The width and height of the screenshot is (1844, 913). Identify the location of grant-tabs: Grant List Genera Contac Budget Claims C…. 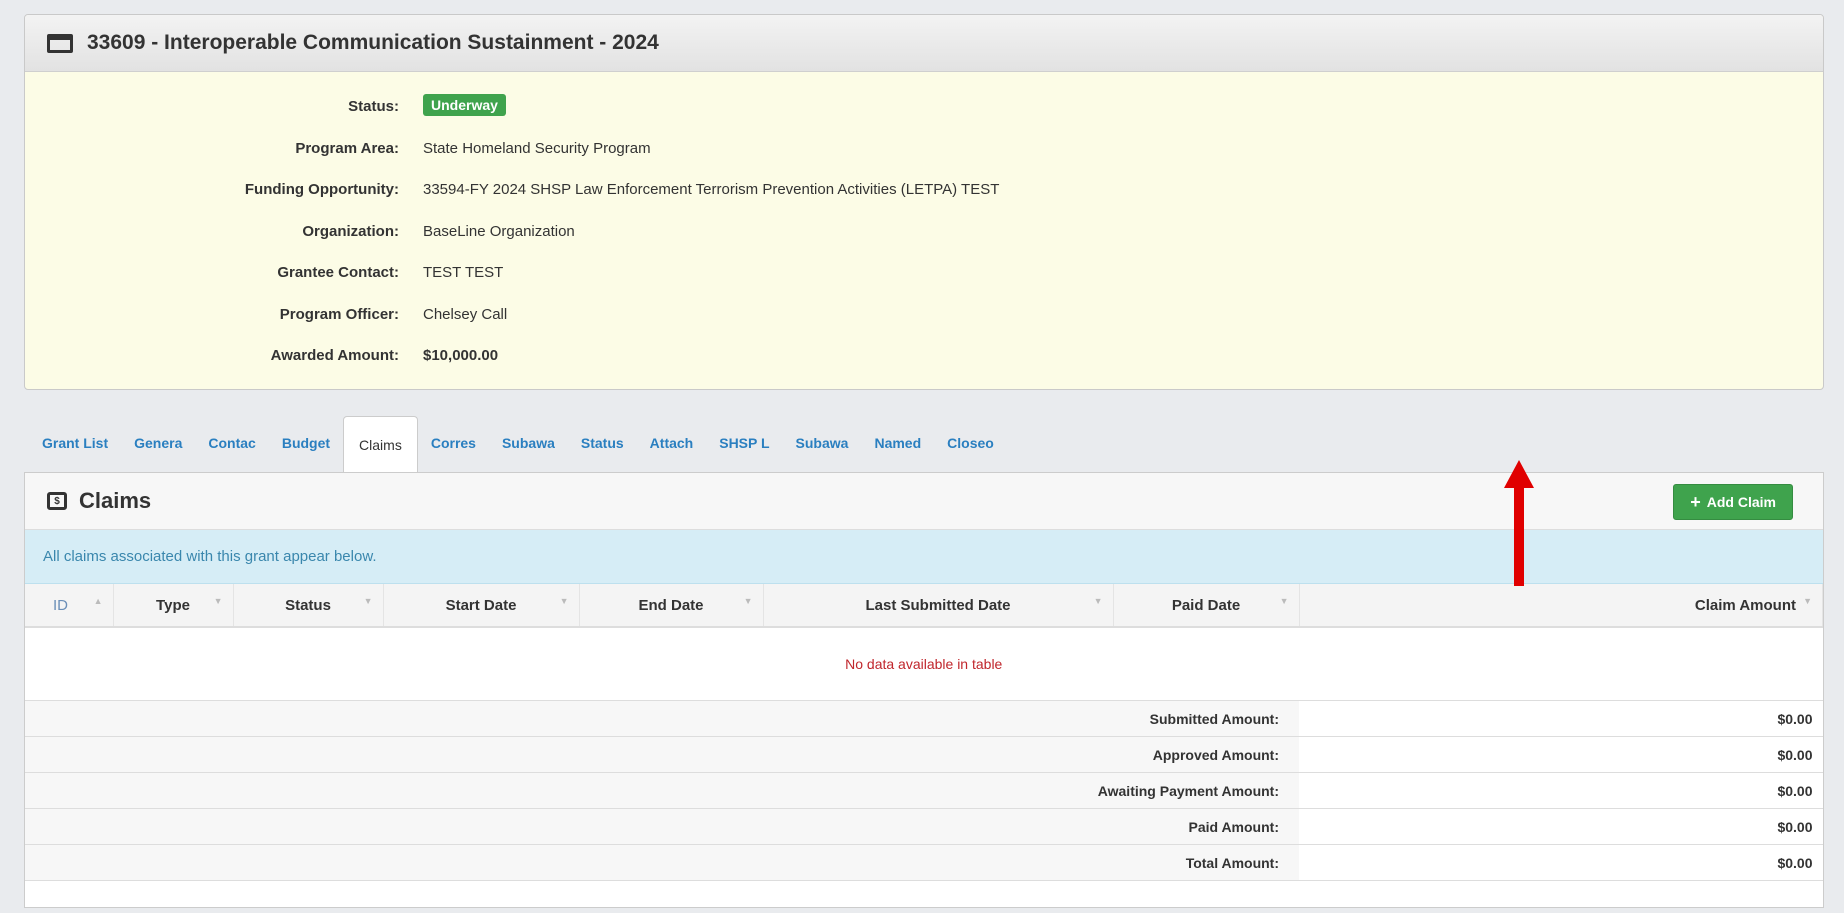
(515, 444).